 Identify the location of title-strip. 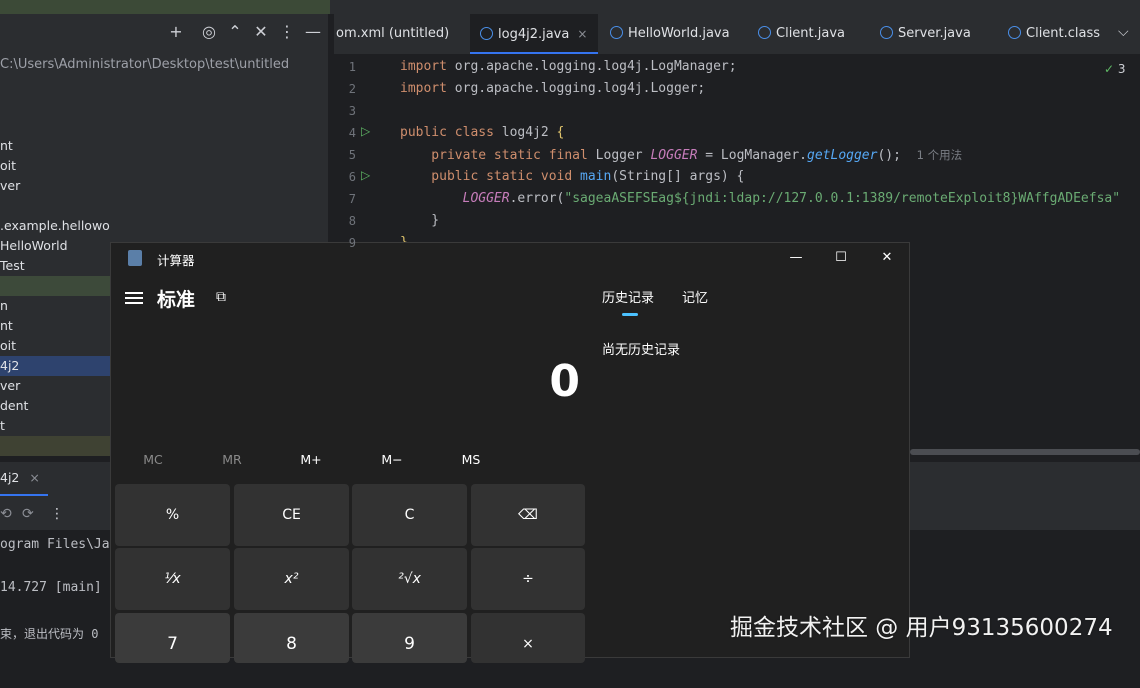
(570, 7).